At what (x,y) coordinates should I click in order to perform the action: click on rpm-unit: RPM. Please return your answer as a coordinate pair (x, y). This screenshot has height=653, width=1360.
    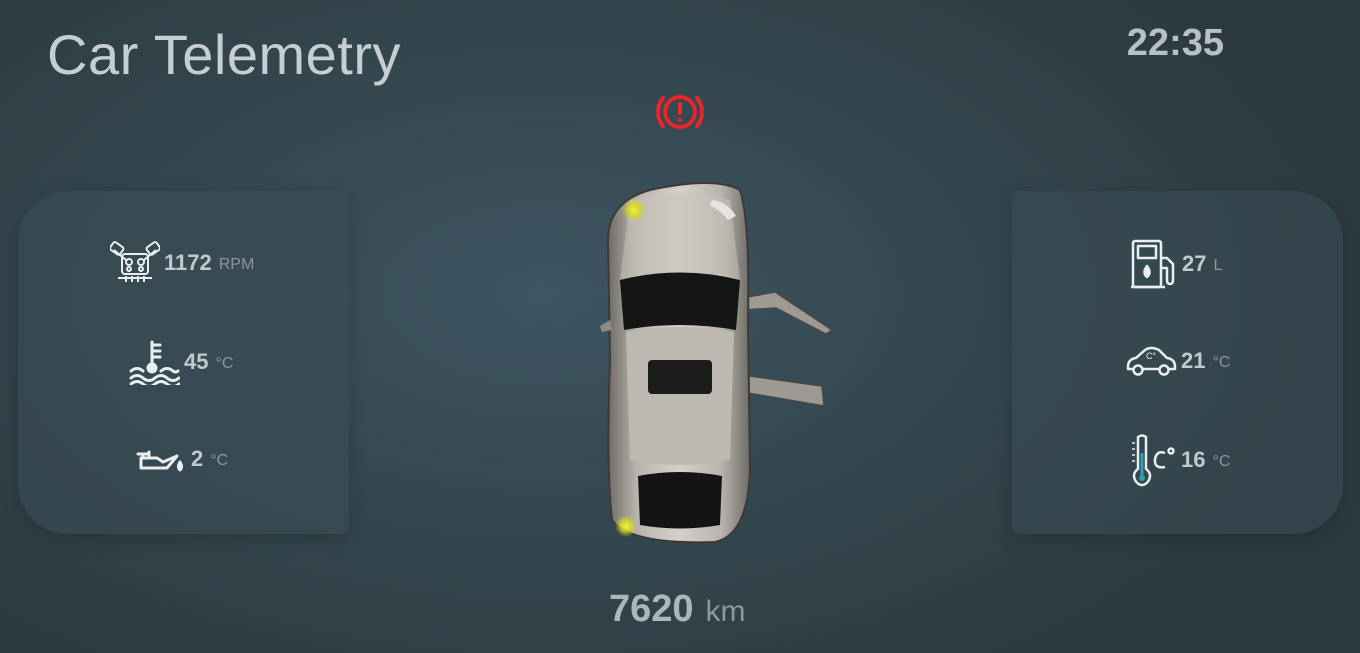
    Looking at the image, I should click on (236, 264).